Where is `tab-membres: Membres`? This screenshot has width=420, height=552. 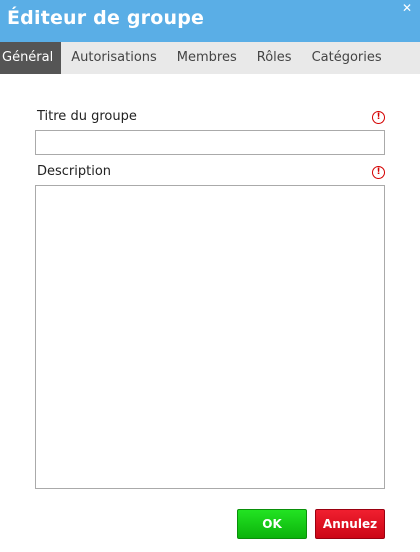 tab-membres: Membres is located at coordinates (207, 58).